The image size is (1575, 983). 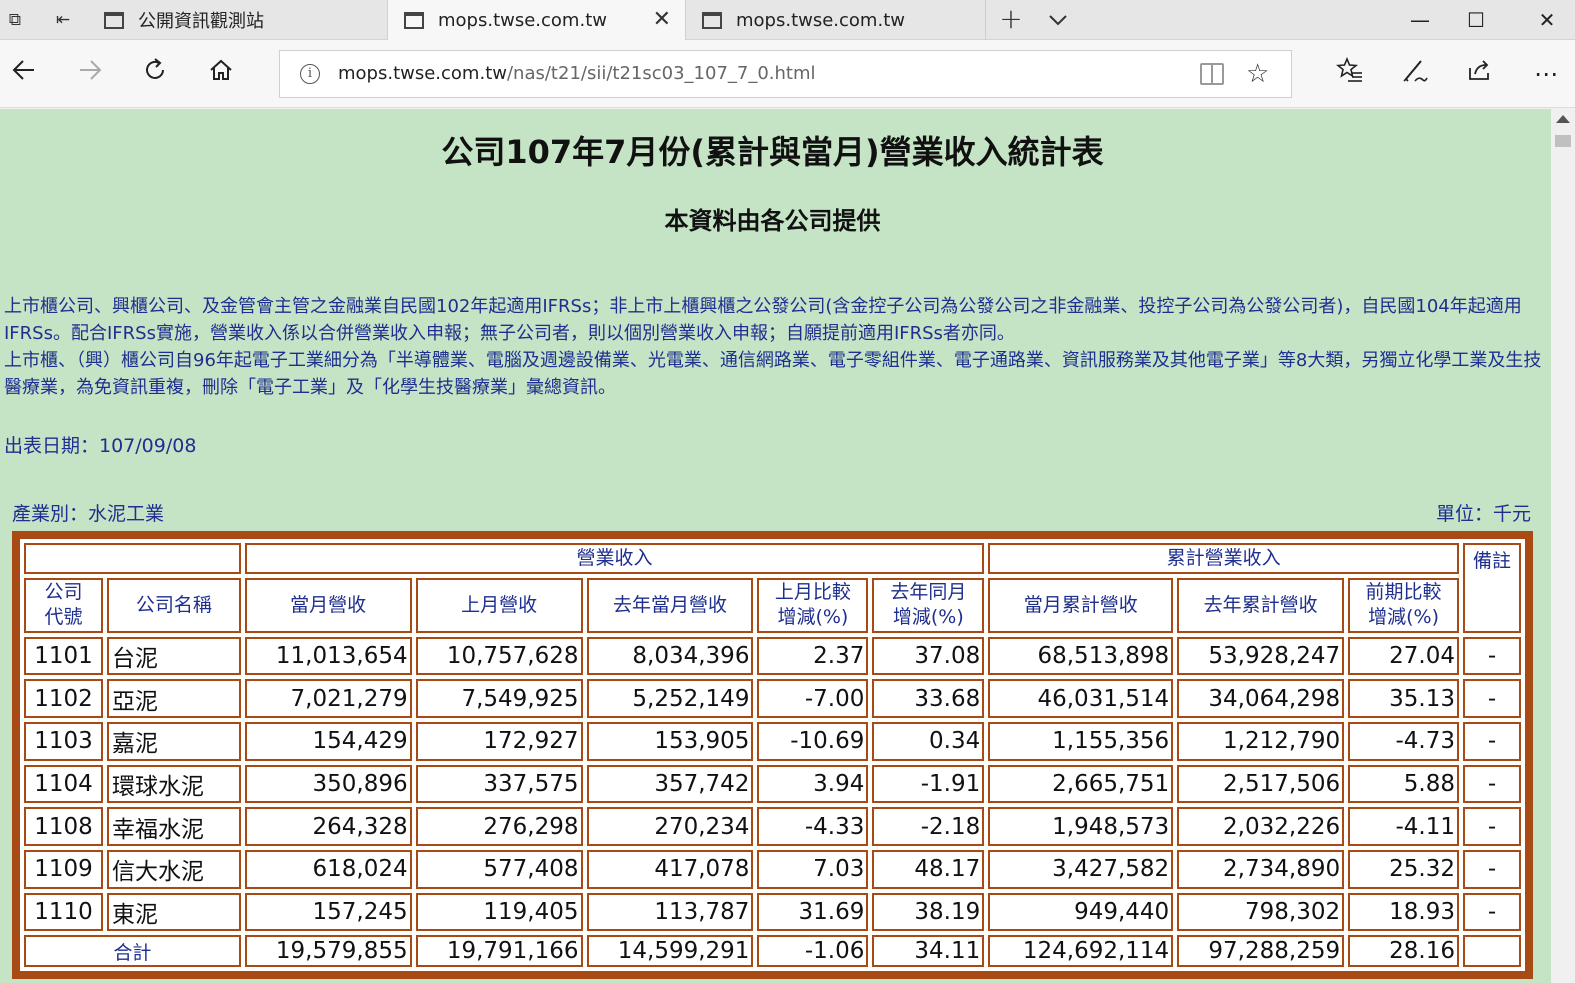 I want to click on tab-1: mops.twse.com.tw ✕, so click(x=537, y=20).